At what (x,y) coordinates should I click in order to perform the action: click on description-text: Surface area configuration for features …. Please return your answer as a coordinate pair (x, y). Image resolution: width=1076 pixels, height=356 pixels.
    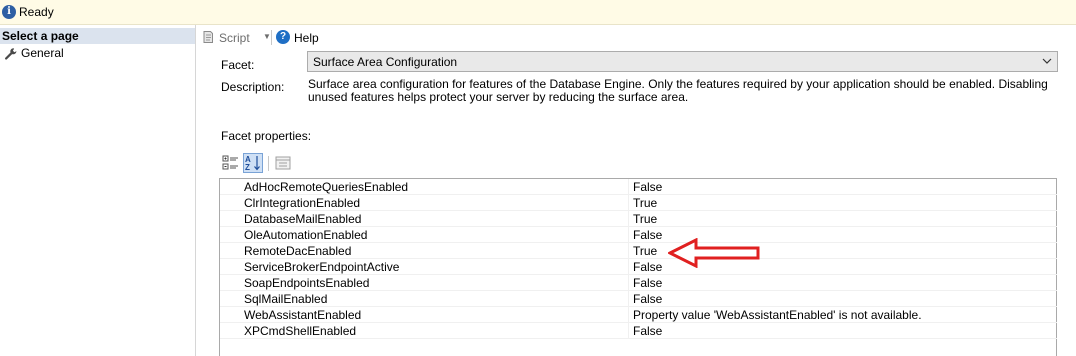
    Looking at the image, I should click on (678, 90).